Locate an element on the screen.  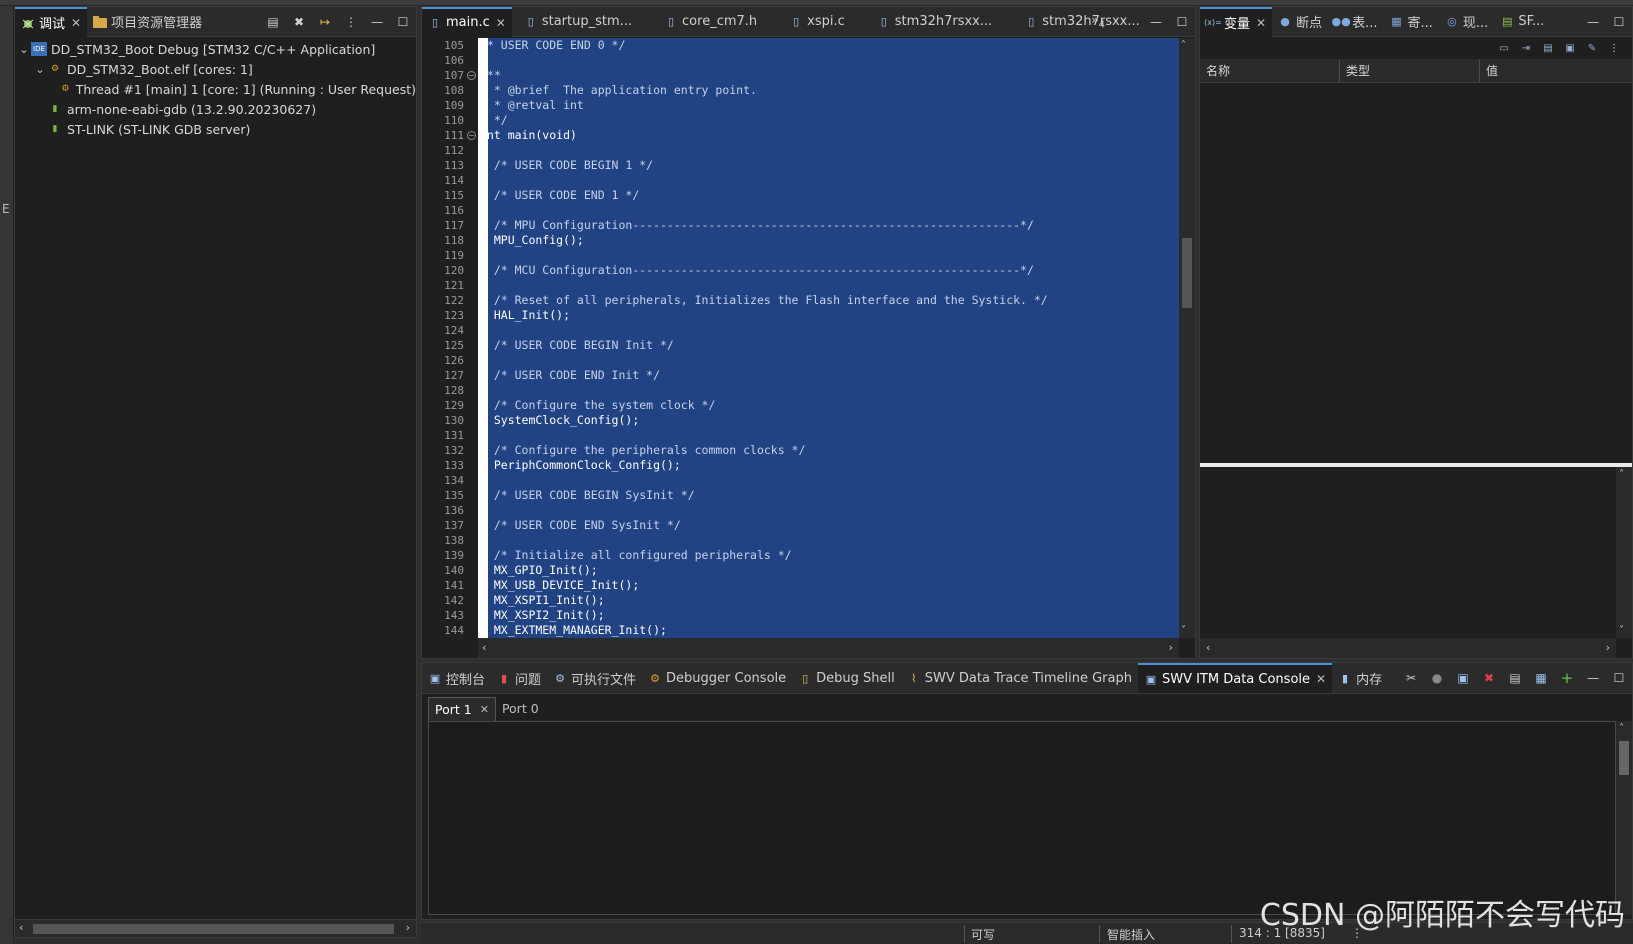
status-insert-mode: 智能插入 is located at coordinates (1131, 934).